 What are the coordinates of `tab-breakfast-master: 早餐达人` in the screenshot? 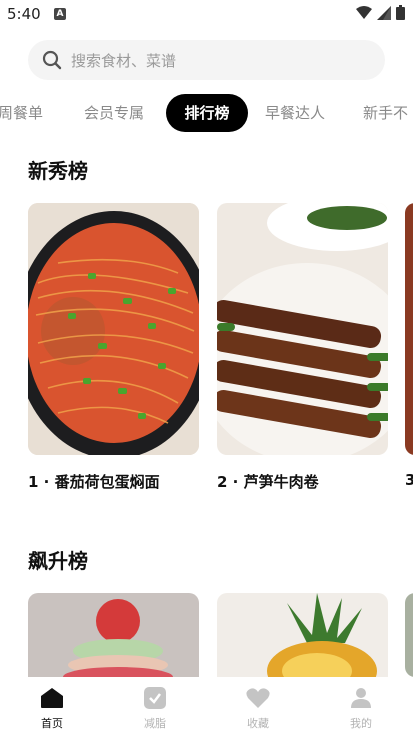 It's located at (295, 113).